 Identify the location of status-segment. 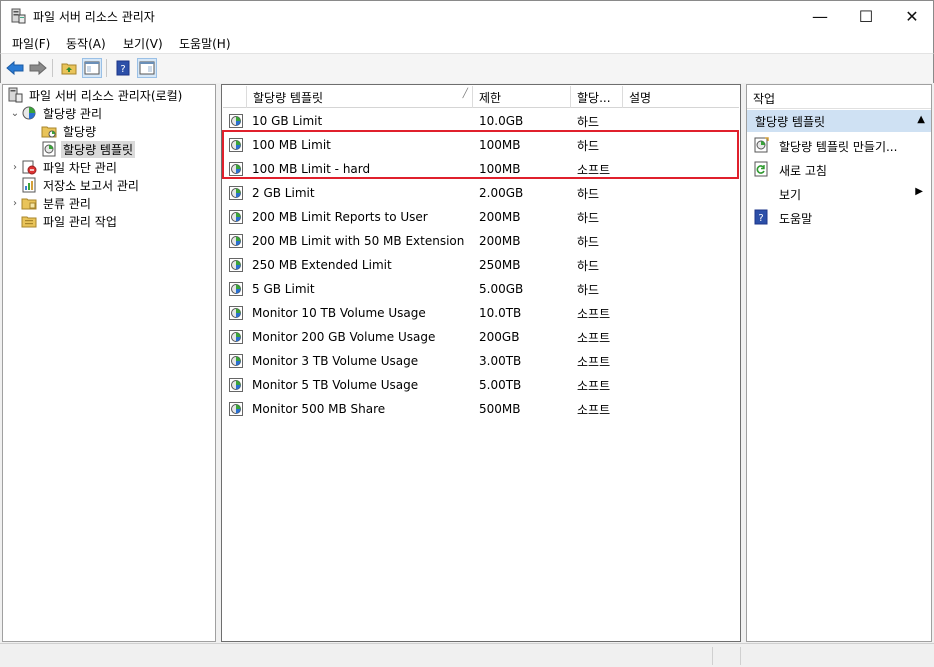
(740, 656).